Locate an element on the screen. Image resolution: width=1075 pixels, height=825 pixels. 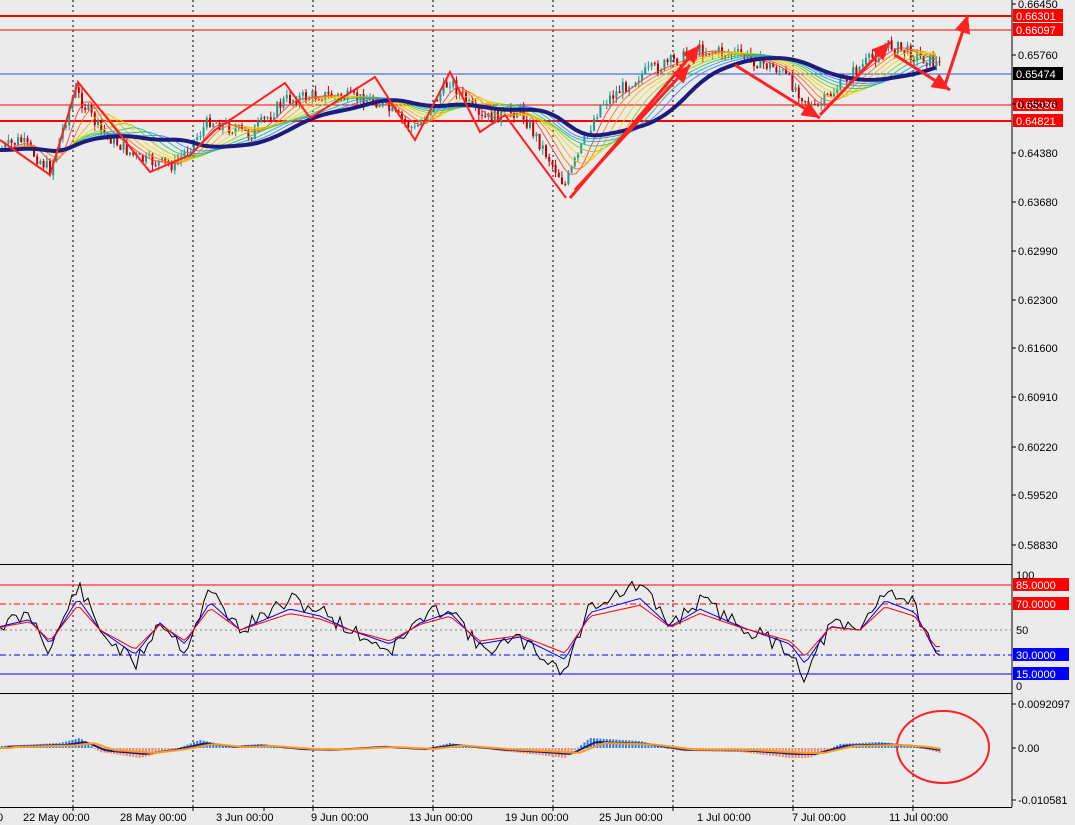
price-tick-label: 0.62990 is located at coordinates (1038, 252).